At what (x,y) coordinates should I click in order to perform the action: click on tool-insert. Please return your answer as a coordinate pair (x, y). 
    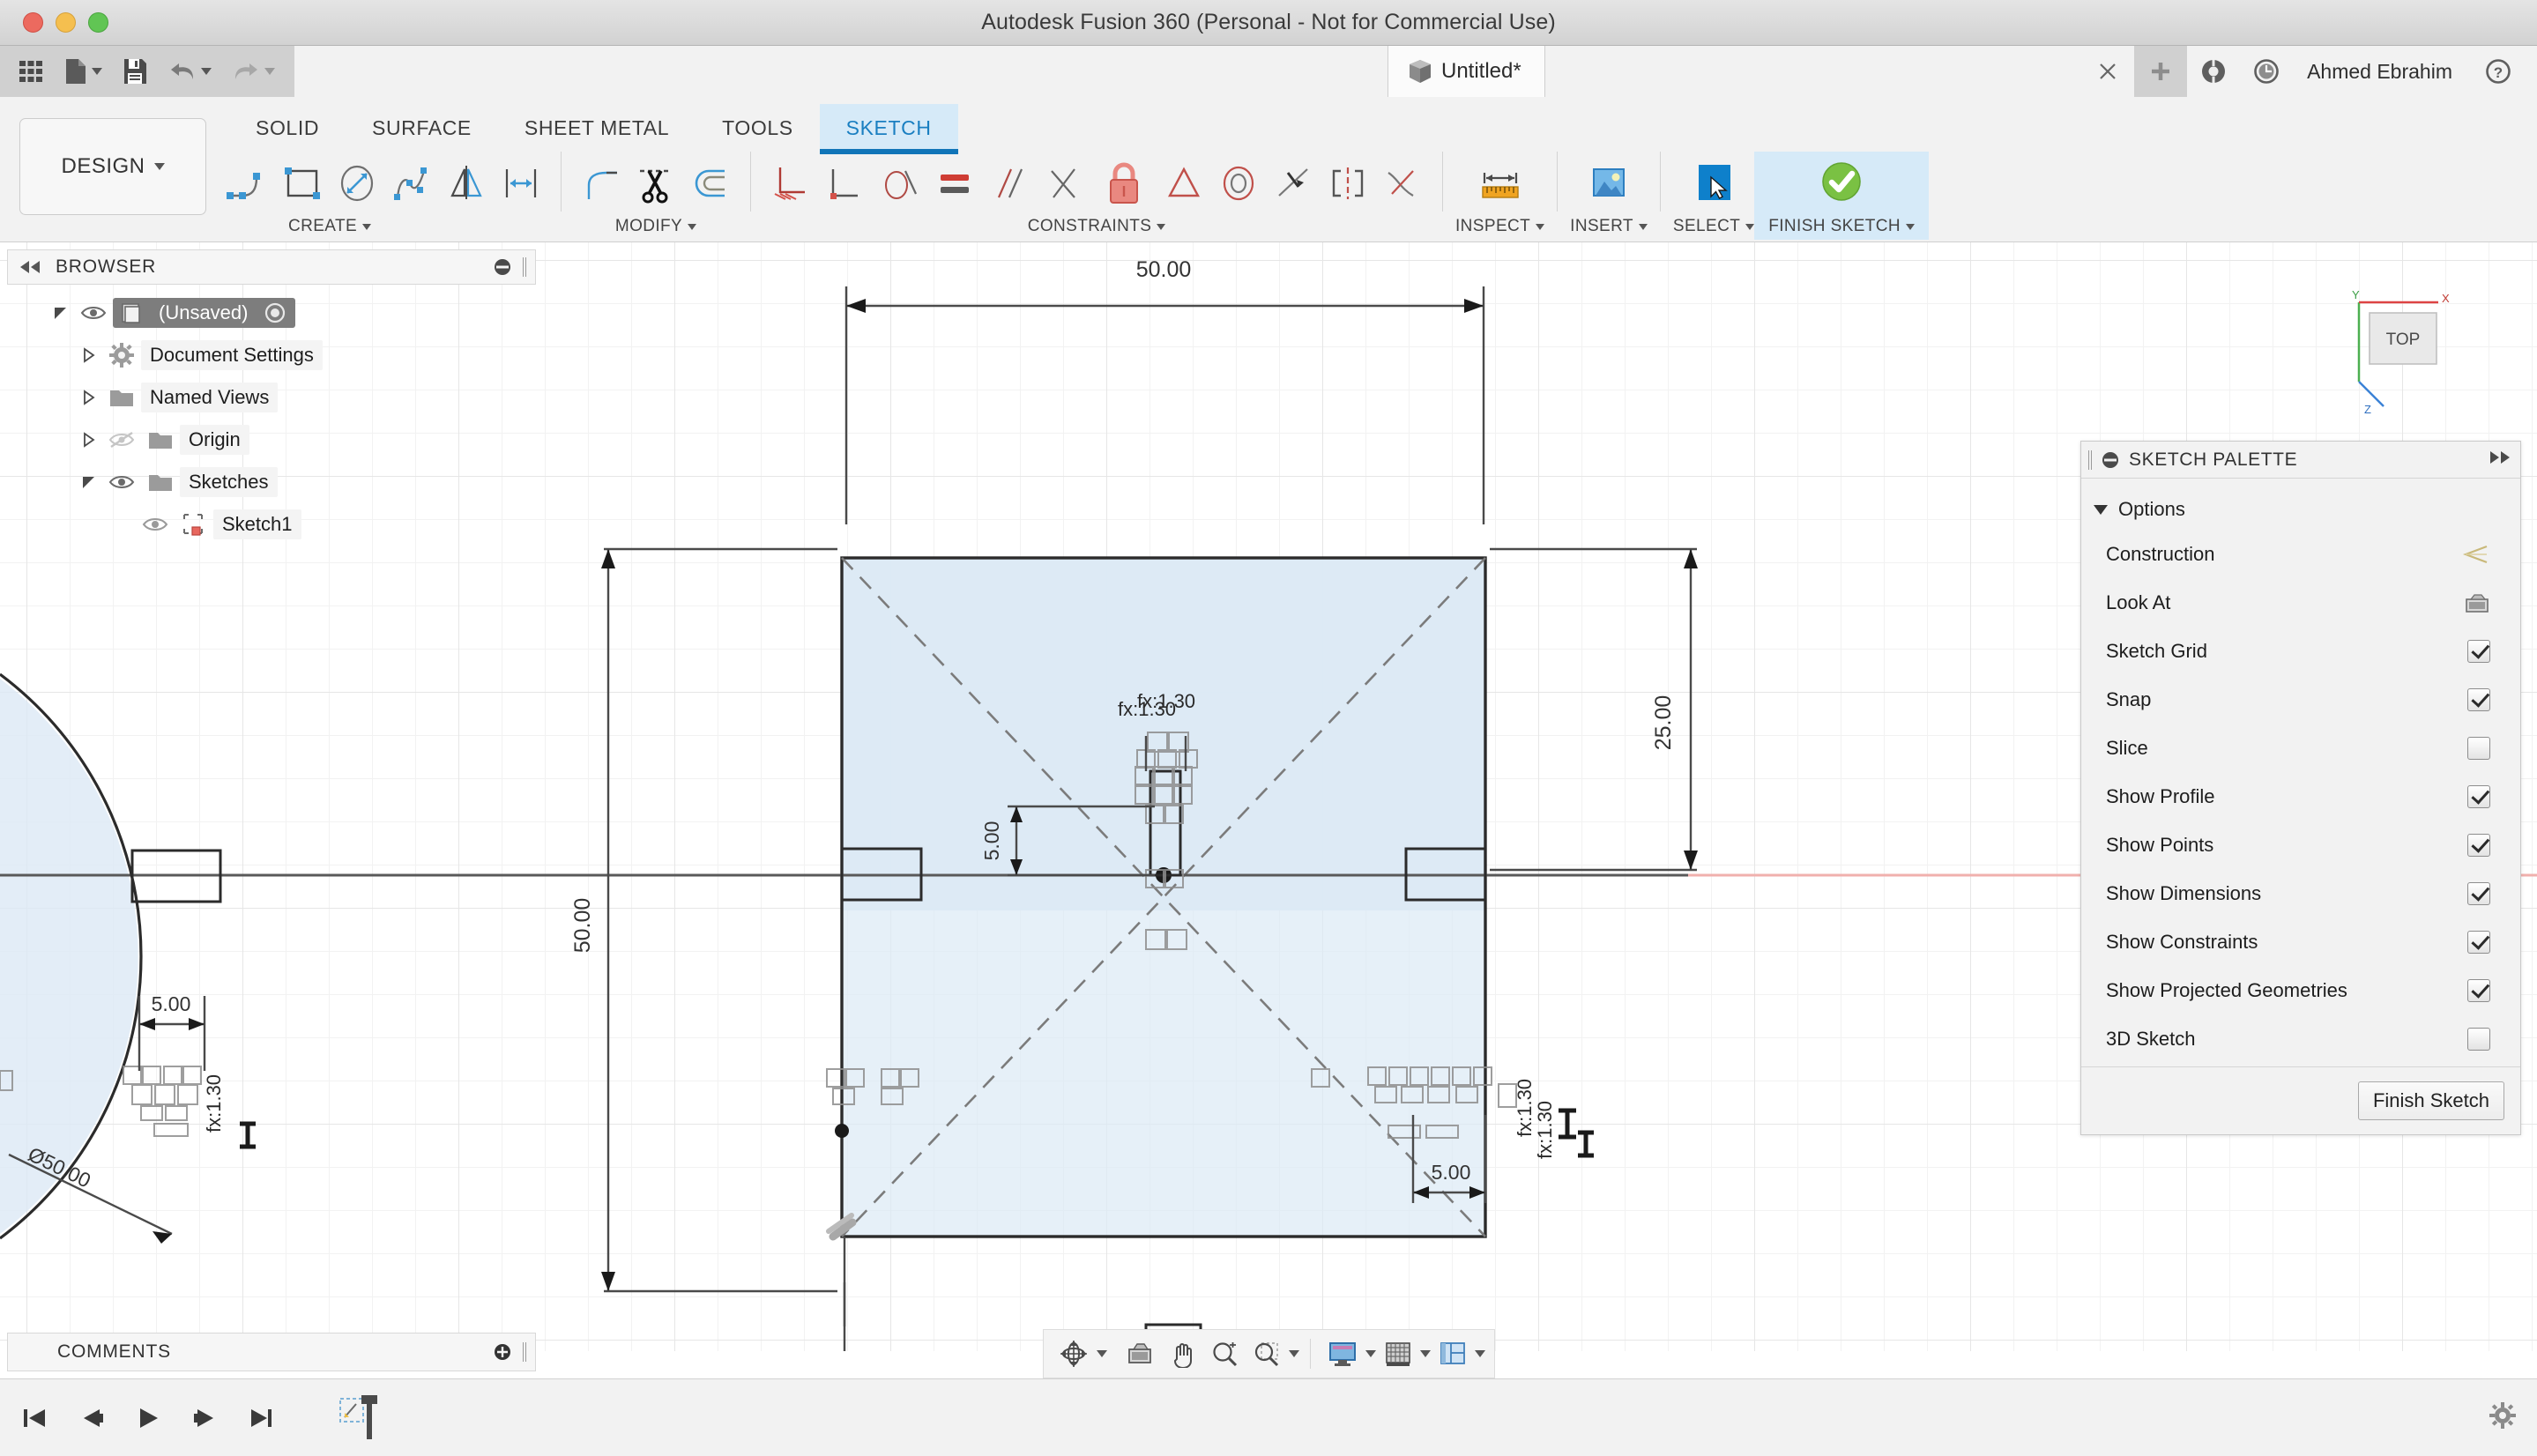
    Looking at the image, I should click on (1608, 183).